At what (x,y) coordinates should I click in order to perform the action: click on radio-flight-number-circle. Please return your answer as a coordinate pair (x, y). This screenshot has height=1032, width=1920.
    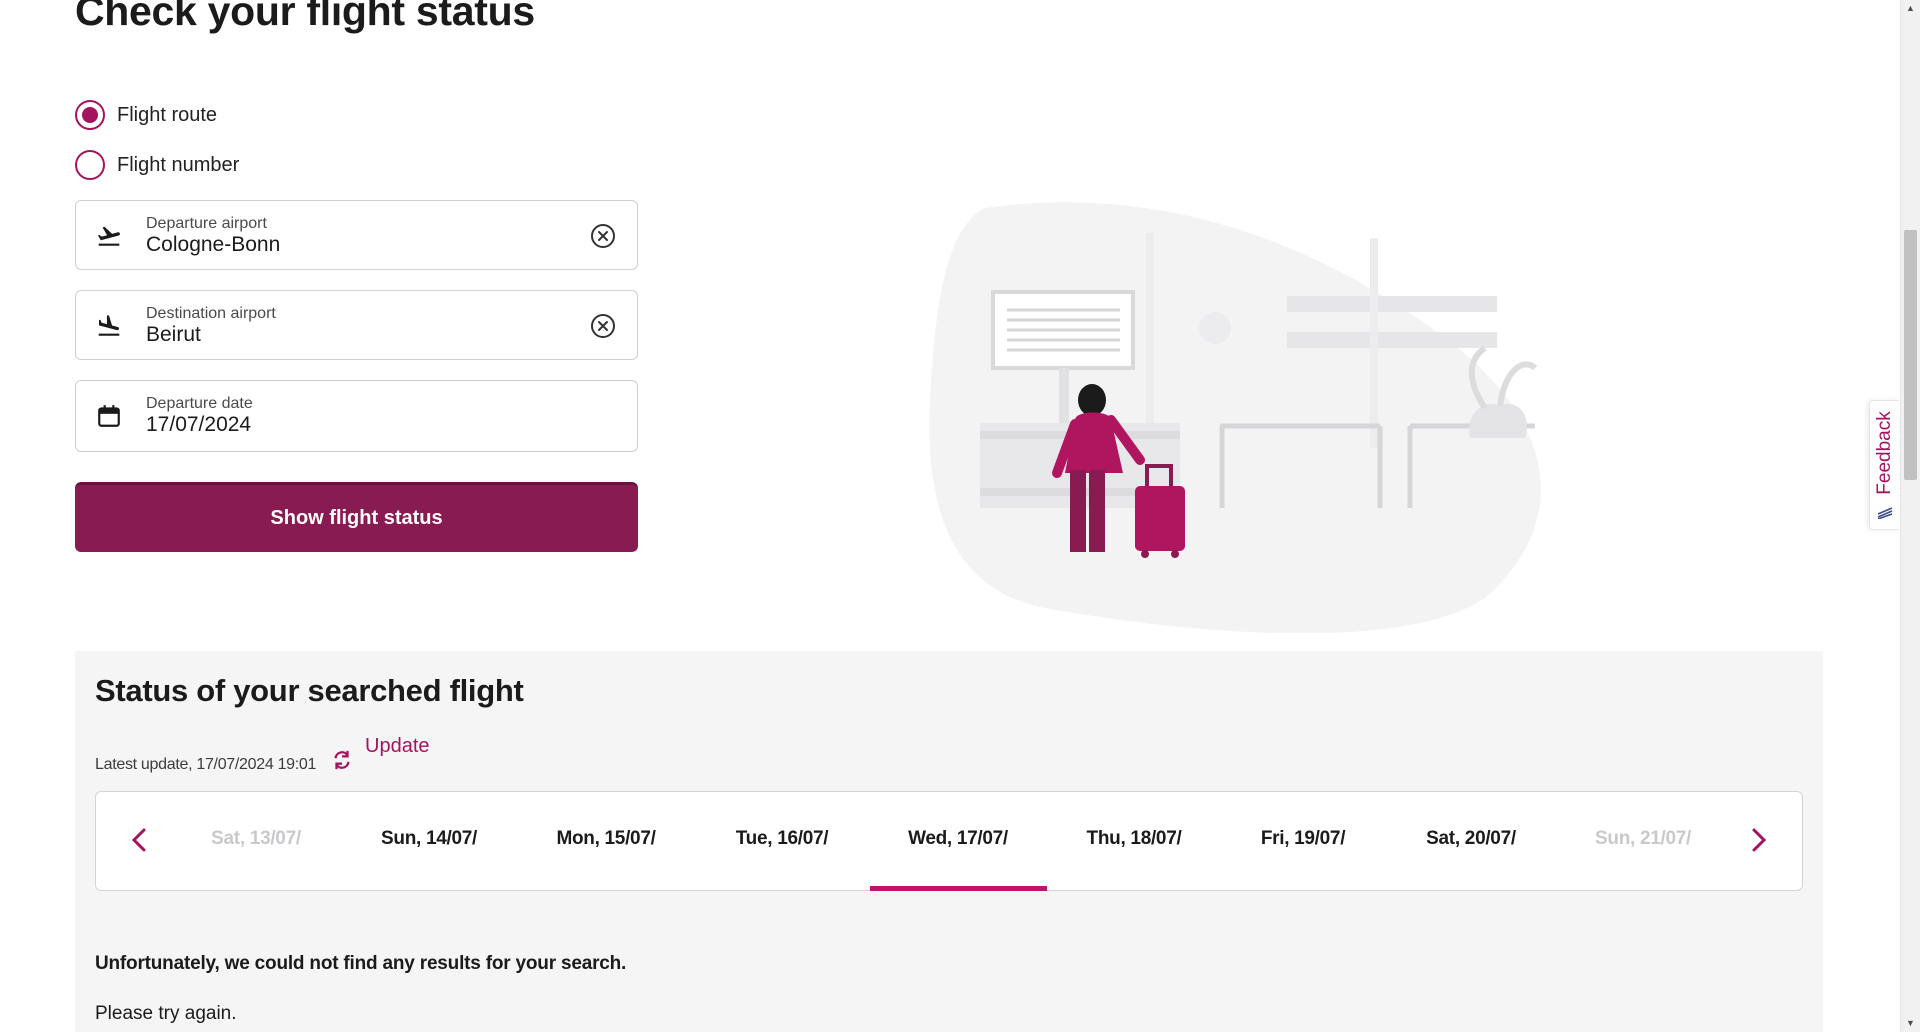
    Looking at the image, I should click on (90, 165).